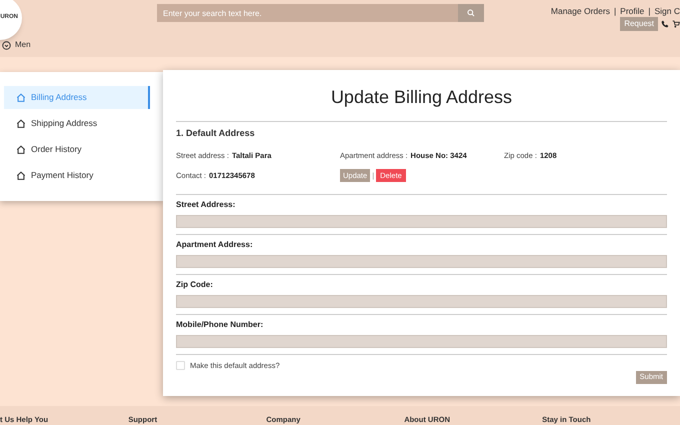  What do you see at coordinates (77, 149) in the screenshot?
I see `sidebar-item: Order History` at bounding box center [77, 149].